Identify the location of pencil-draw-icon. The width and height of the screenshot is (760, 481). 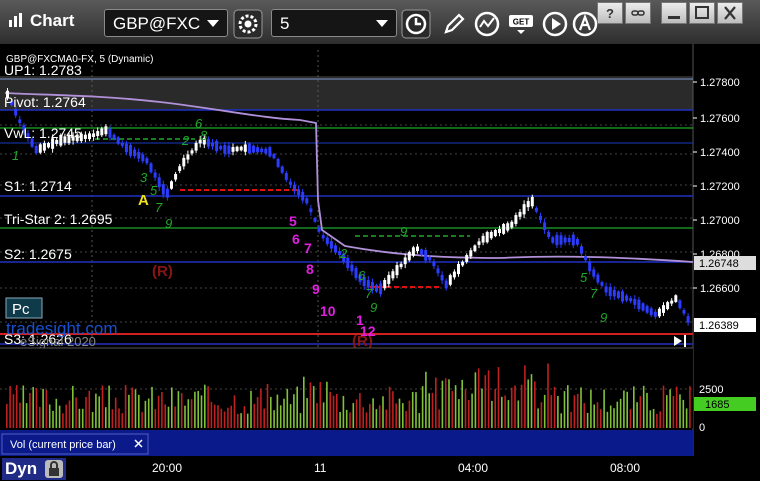
(454, 24).